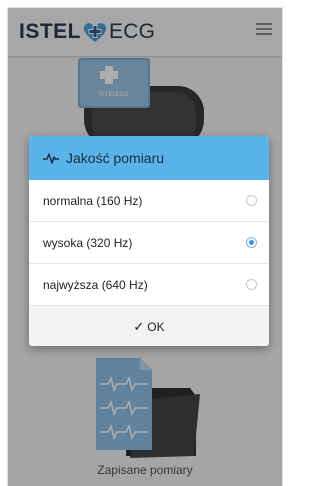 The image size is (320, 486). What do you see at coordinates (149, 201) in the screenshot?
I see `option-normal-160hz: normalna (160 Hz)` at bounding box center [149, 201].